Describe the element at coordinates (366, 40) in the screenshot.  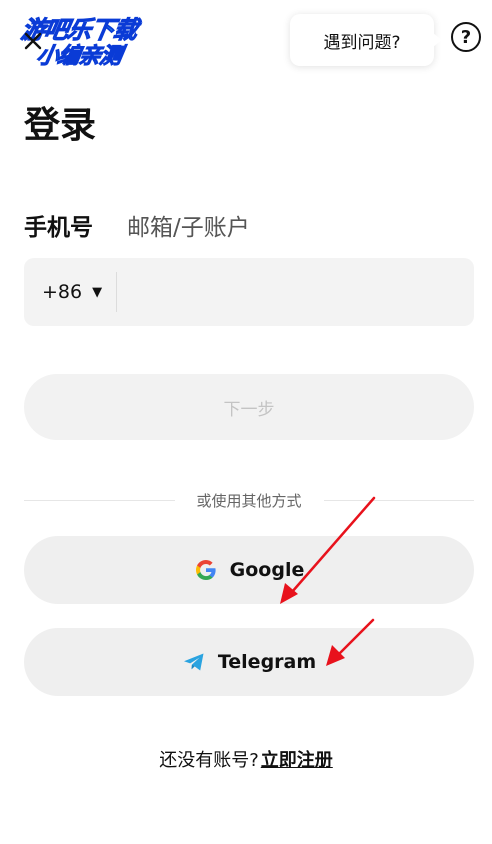
I see `help-tooltip: 遇到问题?` at that location.